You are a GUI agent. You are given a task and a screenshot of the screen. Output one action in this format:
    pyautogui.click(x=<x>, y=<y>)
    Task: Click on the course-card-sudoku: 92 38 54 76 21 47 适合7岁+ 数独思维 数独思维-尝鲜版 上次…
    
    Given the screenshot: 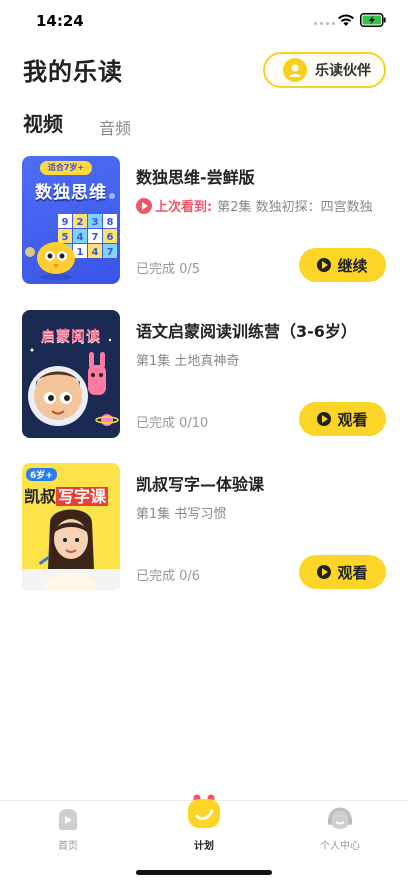 What is the action you would take?
    pyautogui.click(x=204, y=220)
    